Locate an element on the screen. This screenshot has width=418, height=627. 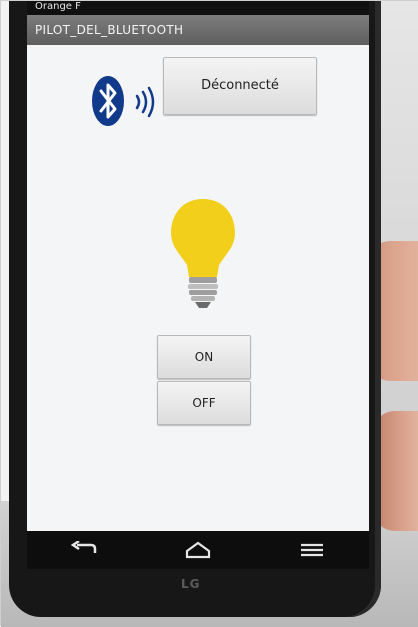
connection-status-button: Déconnecté is located at coordinates (240, 86).